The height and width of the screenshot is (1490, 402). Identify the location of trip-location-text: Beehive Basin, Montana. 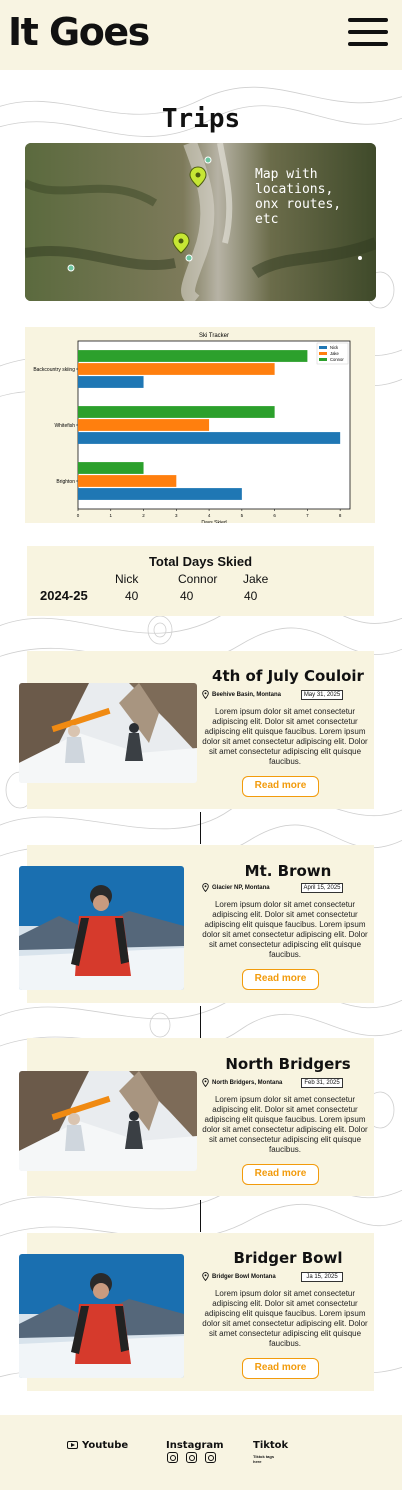
(247, 694).